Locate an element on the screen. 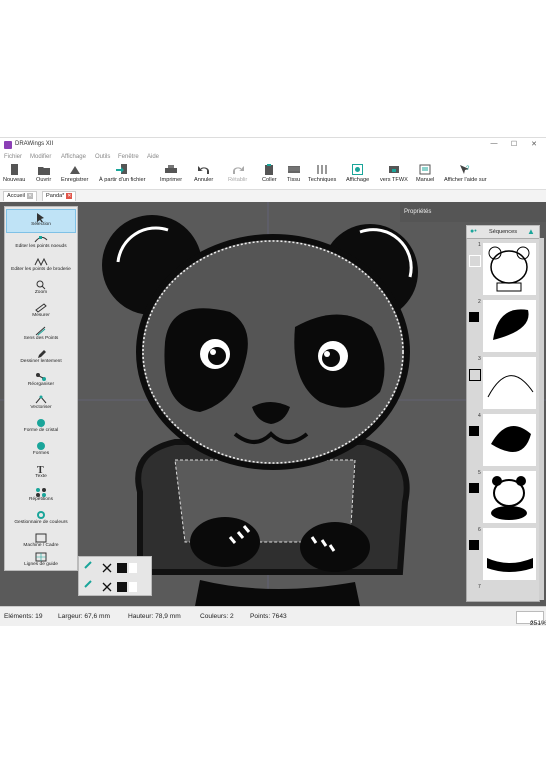  tab-accueil: Accueil ✕ is located at coordinates (20, 196).